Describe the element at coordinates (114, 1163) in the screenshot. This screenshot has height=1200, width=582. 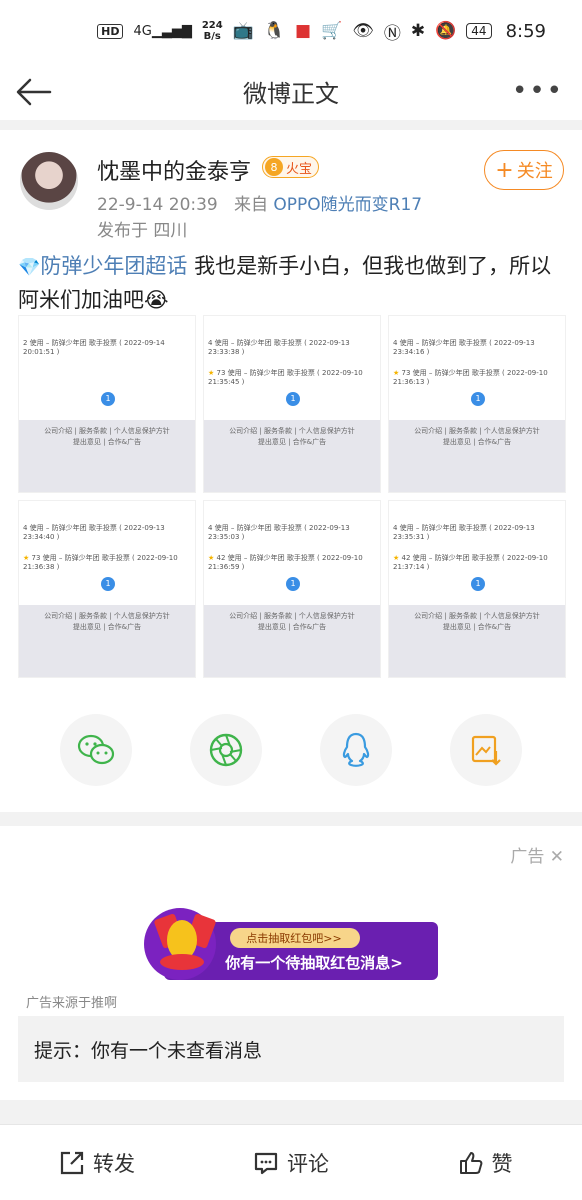
I see `repost-label: 转发` at that location.